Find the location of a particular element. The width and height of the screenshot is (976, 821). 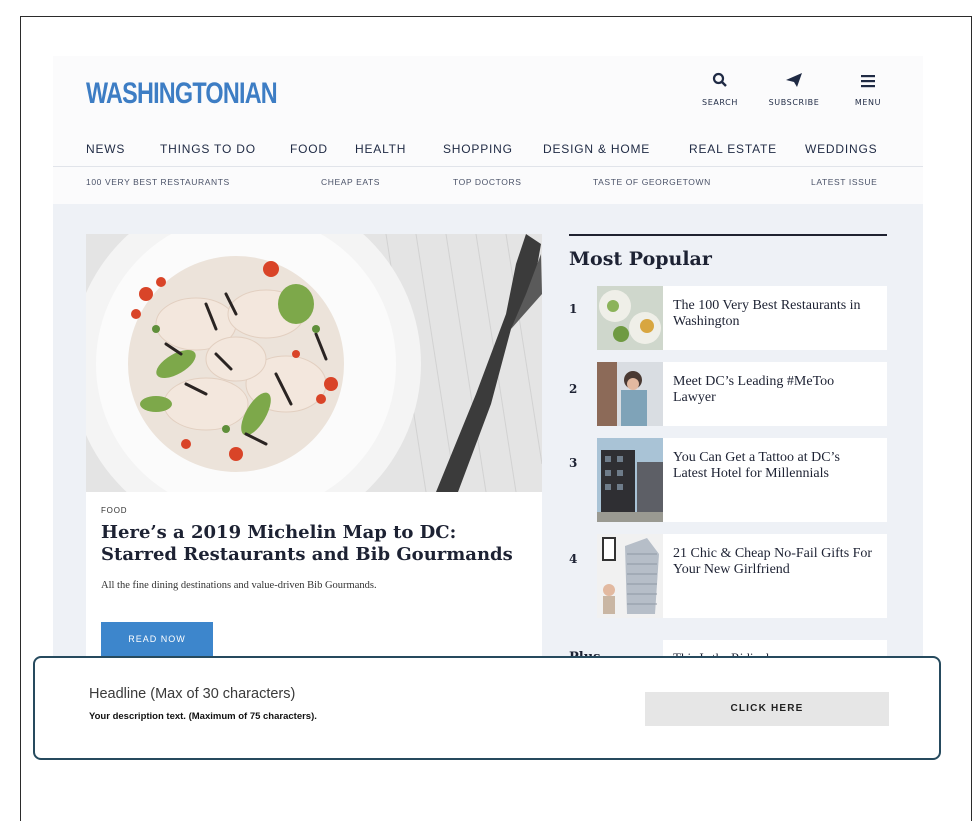

subnav-cheap-eats: CHEAP EATS is located at coordinates (350, 182).